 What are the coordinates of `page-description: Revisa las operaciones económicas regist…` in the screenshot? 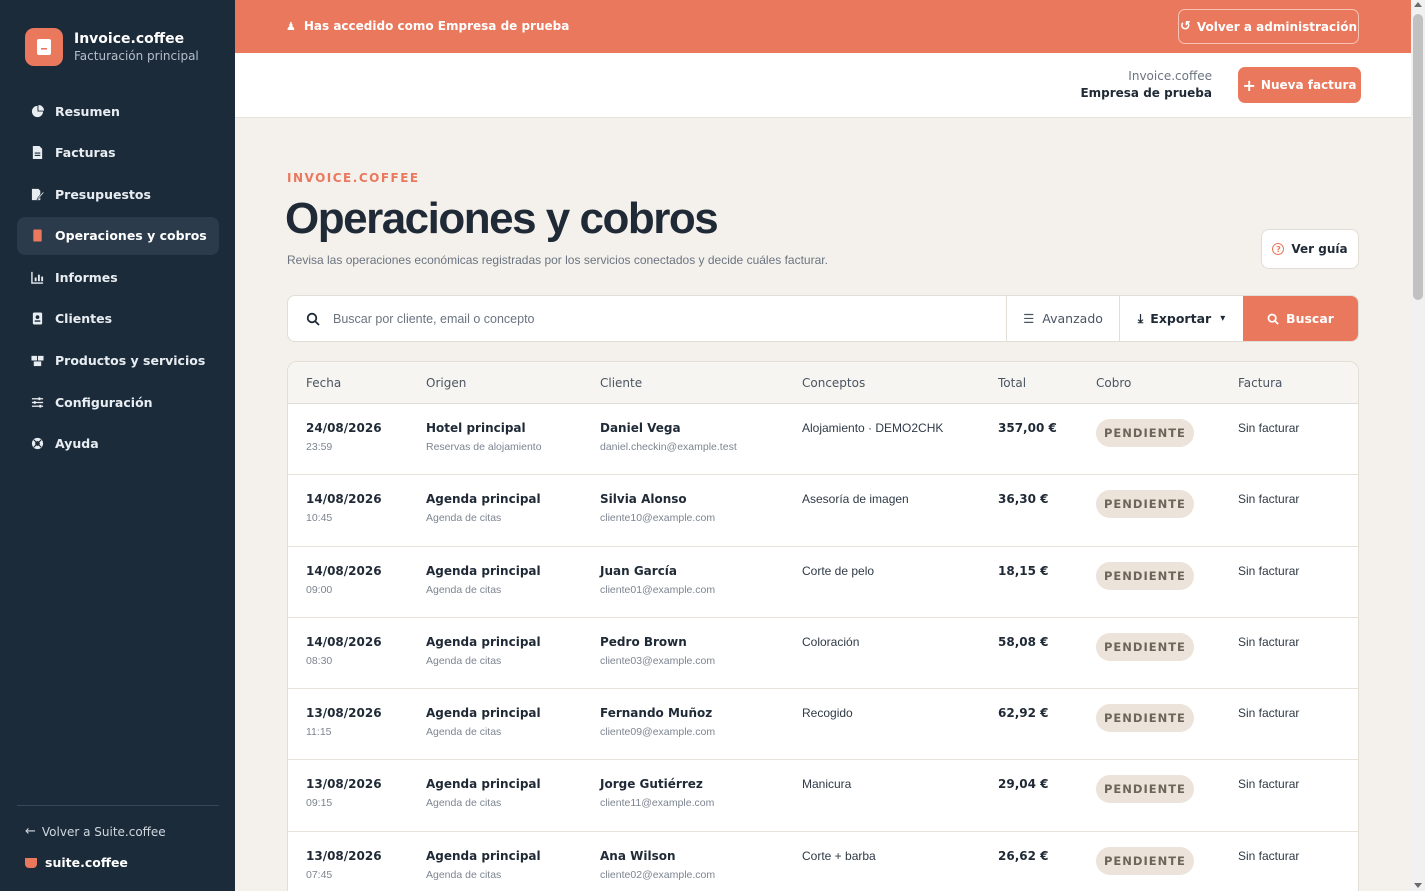 It's located at (557, 260).